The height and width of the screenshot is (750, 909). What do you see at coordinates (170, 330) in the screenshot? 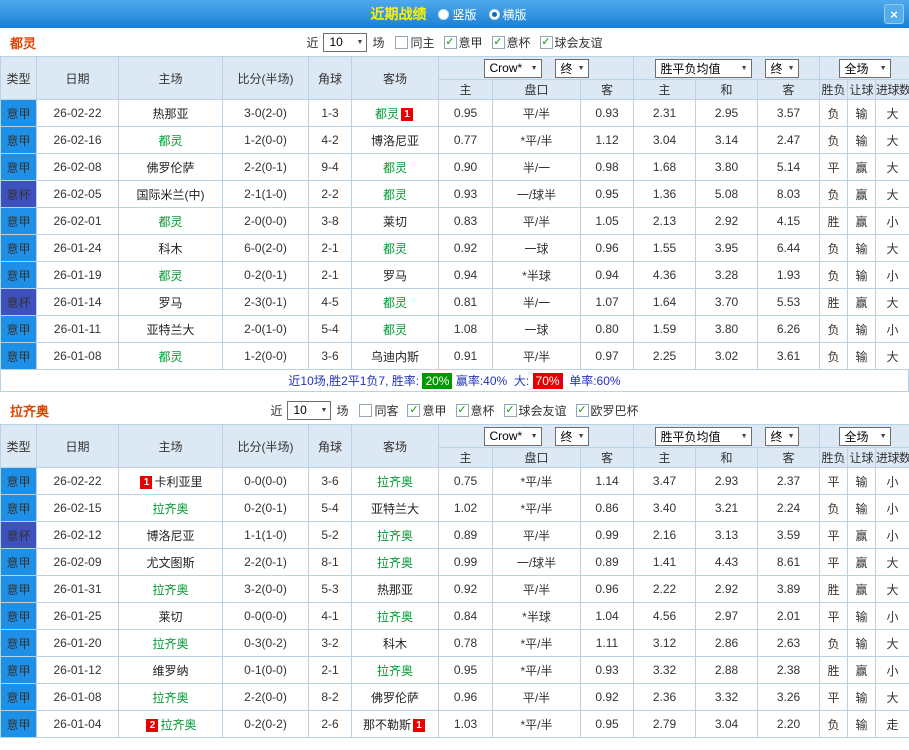
I see `home-team-name: 亚特兰大` at bounding box center [170, 330].